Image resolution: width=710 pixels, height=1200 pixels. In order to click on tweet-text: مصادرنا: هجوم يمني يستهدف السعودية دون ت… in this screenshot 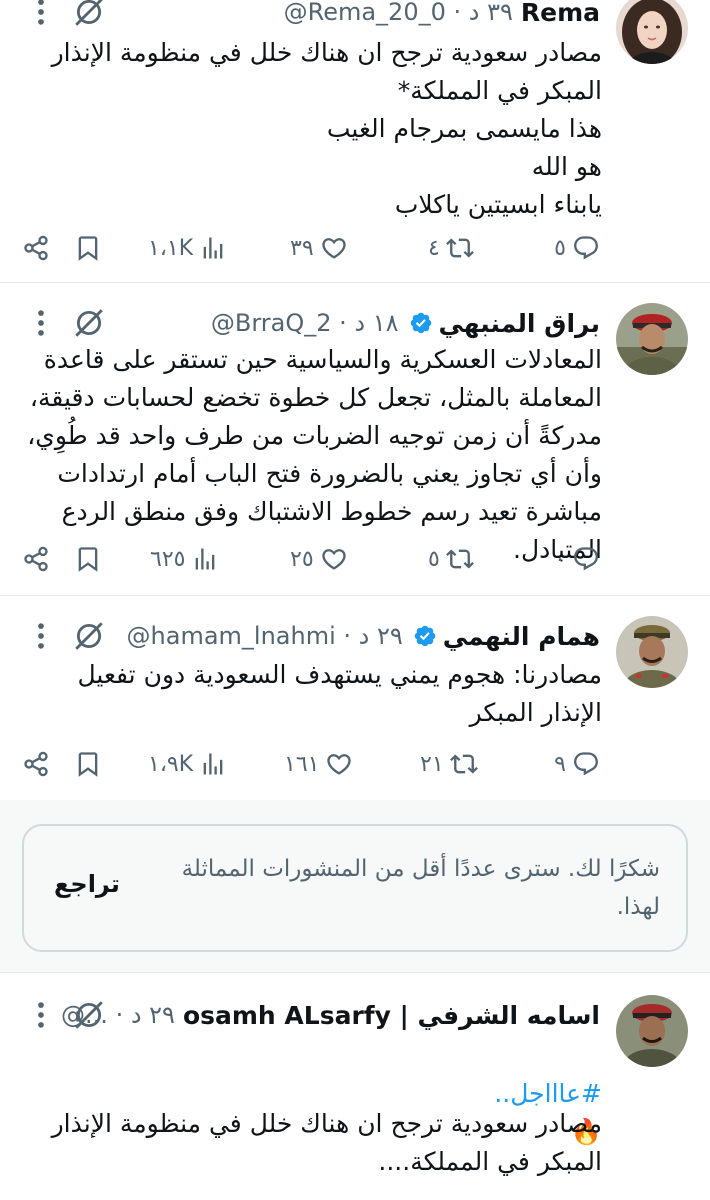, I will do `click(340, 693)`.